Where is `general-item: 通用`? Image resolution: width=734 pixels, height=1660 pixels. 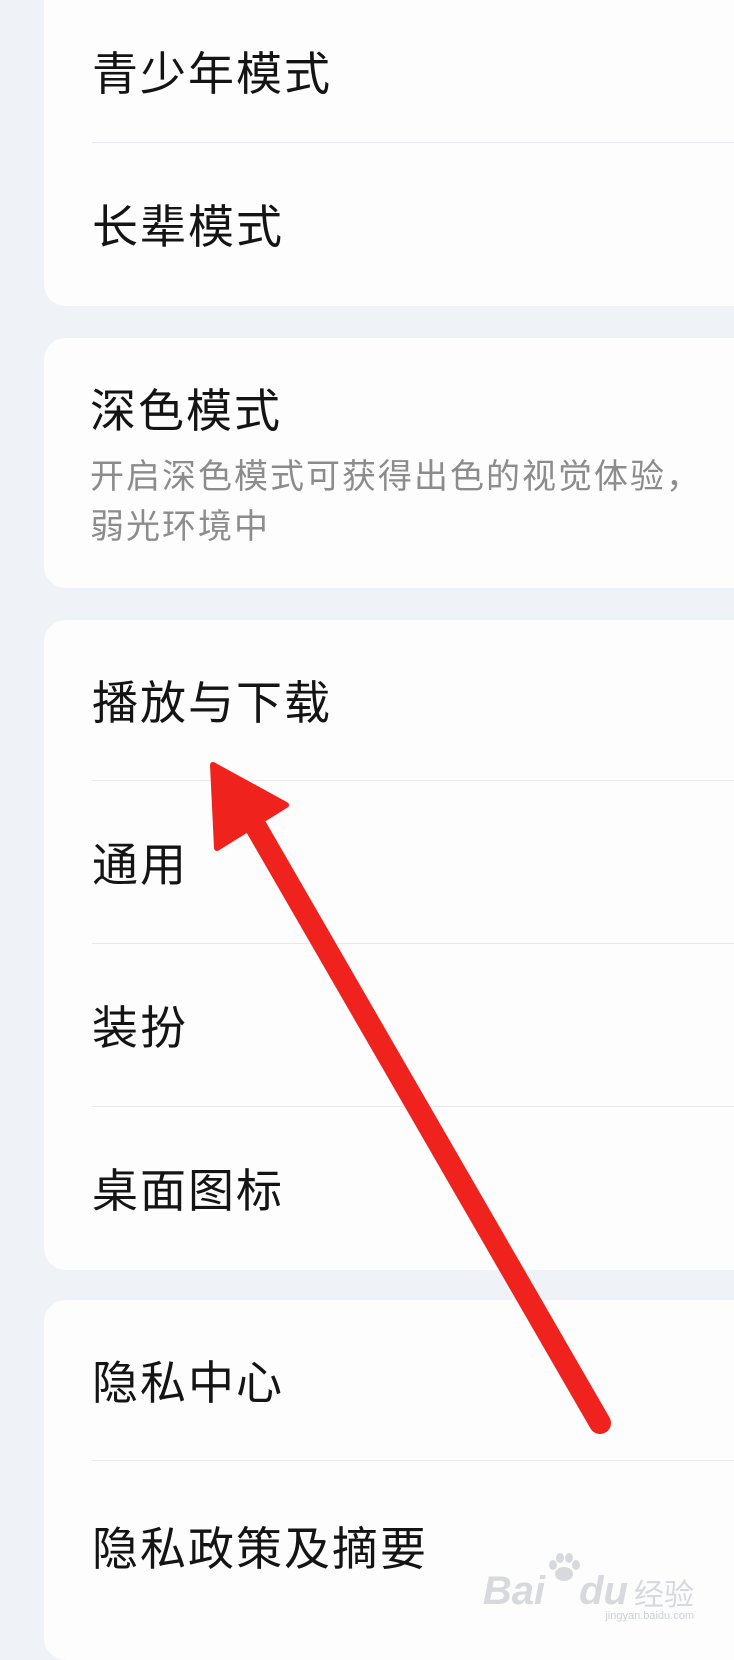 general-item: 通用 is located at coordinates (413, 862).